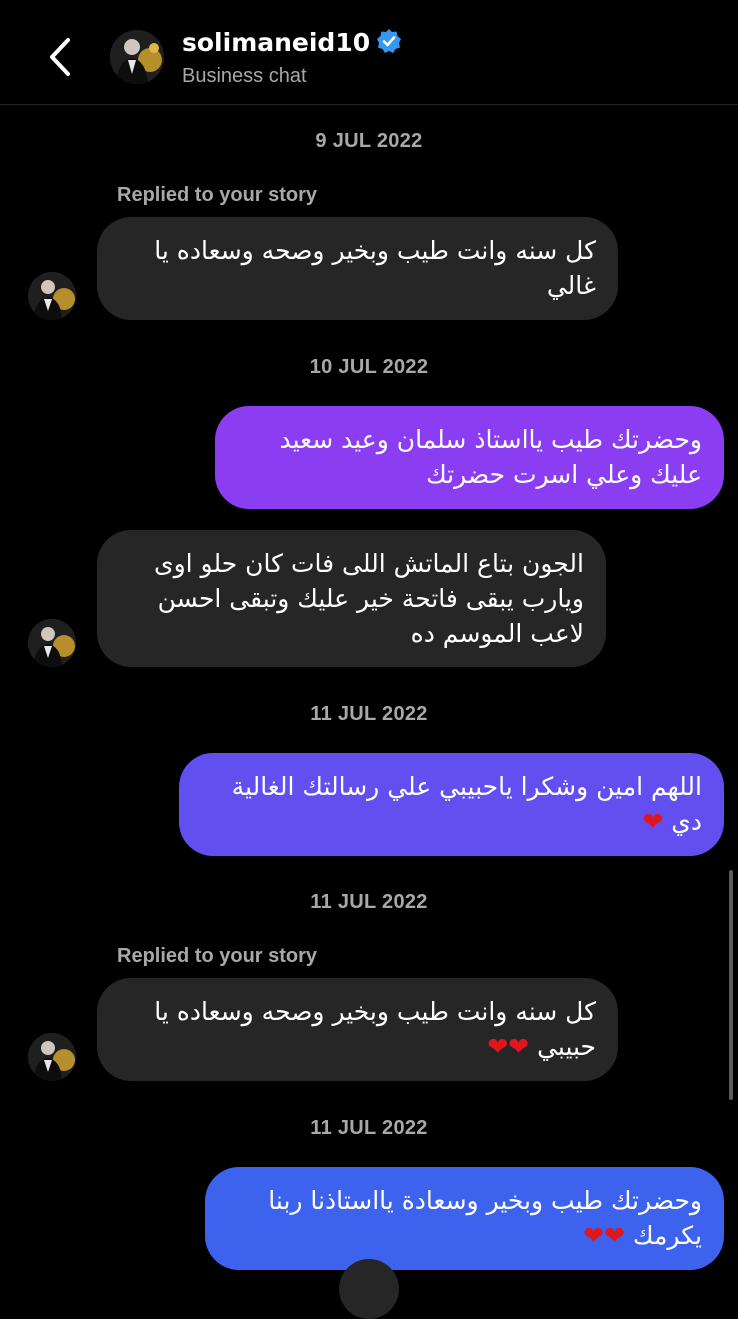 The image size is (738, 1319). What do you see at coordinates (653, 821) in the screenshot?
I see `heart-emoji: ❤` at bounding box center [653, 821].